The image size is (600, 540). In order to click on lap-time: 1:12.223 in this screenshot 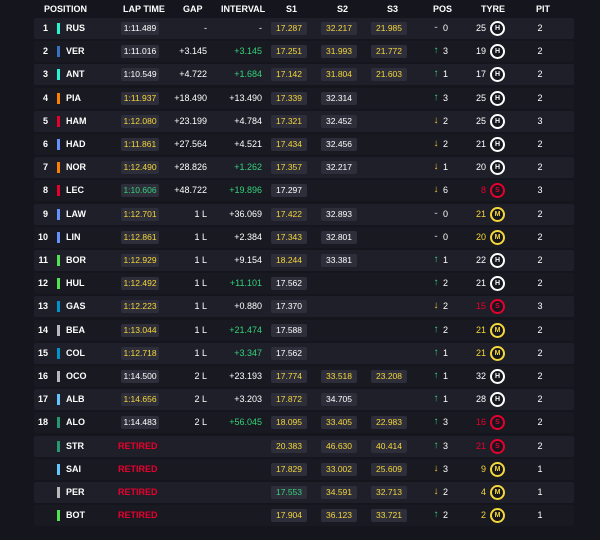, I will do `click(140, 307)`.